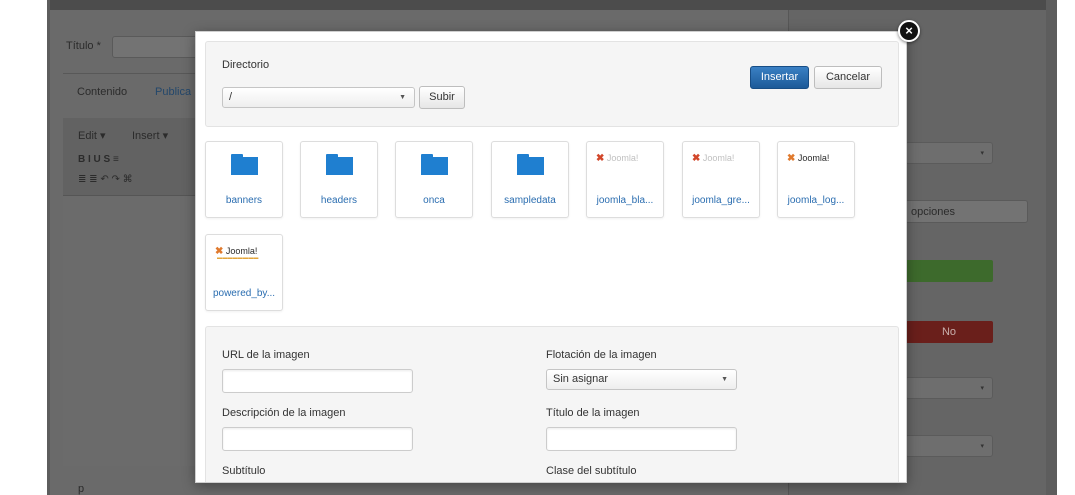 This screenshot has height=495, width=1075. I want to click on background-format-tools: B I U S ≡, so click(98, 159).